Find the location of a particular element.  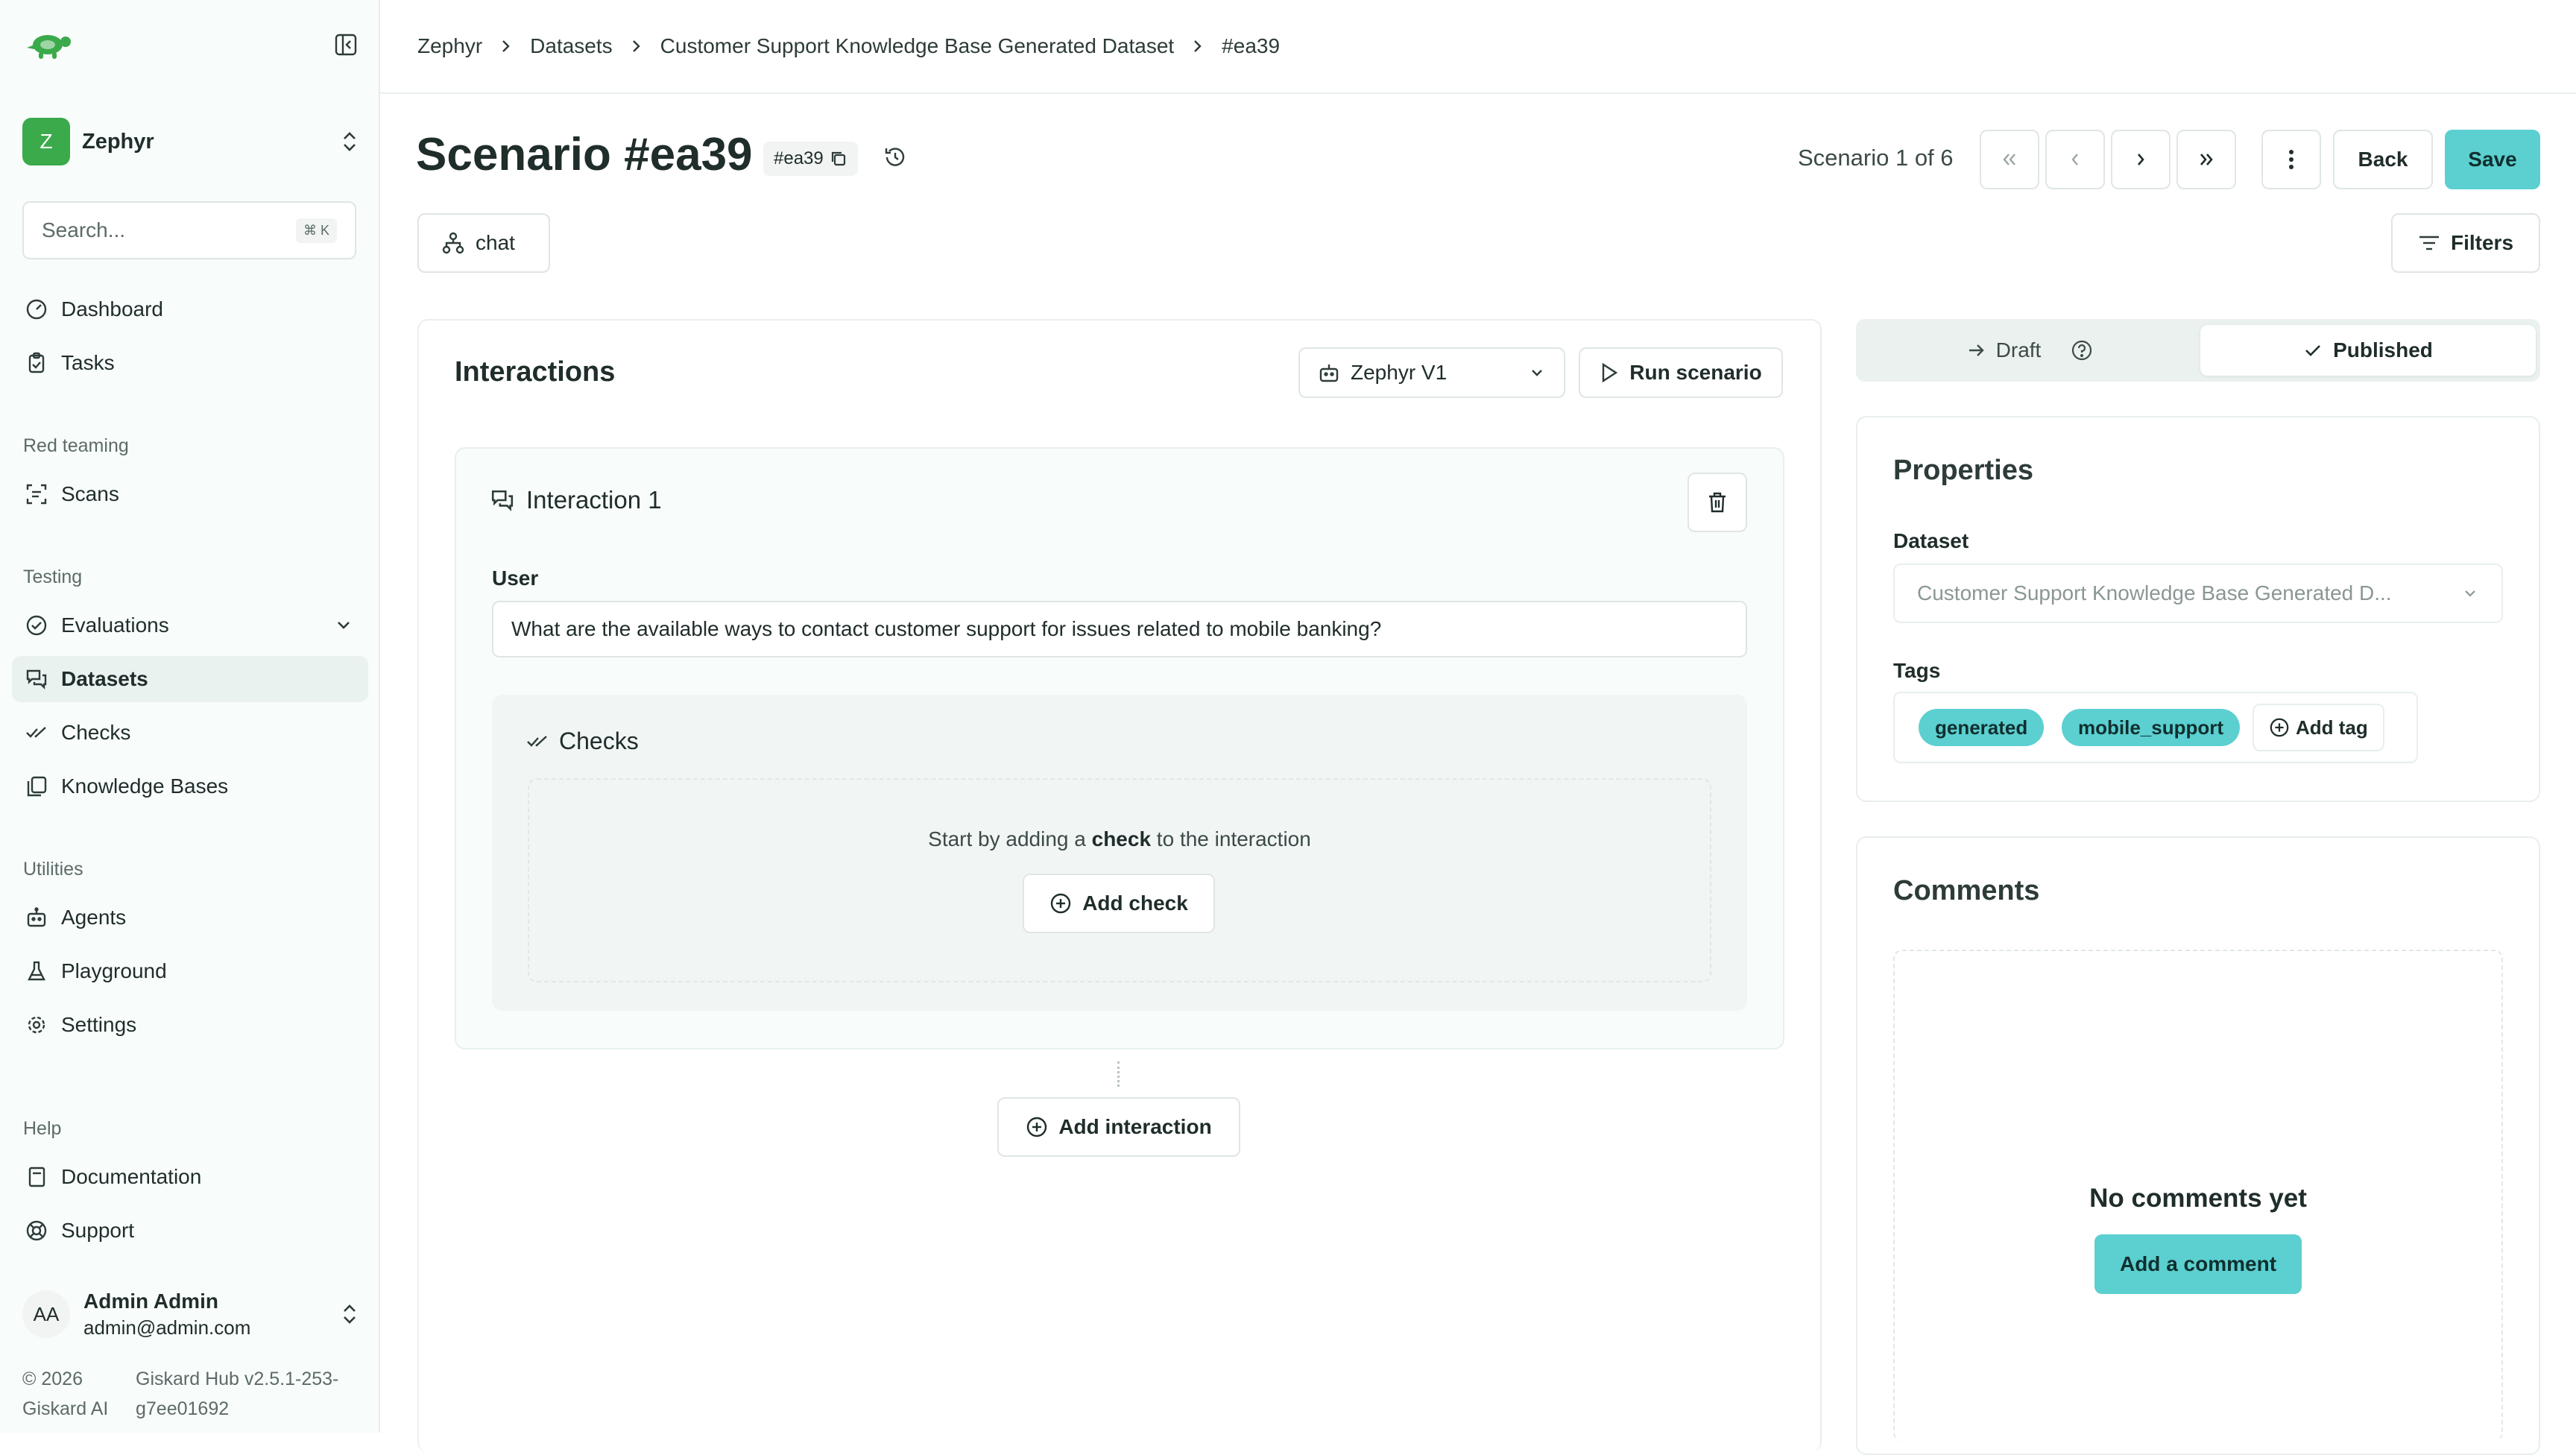

published-label: Published is located at coordinates (2383, 350).